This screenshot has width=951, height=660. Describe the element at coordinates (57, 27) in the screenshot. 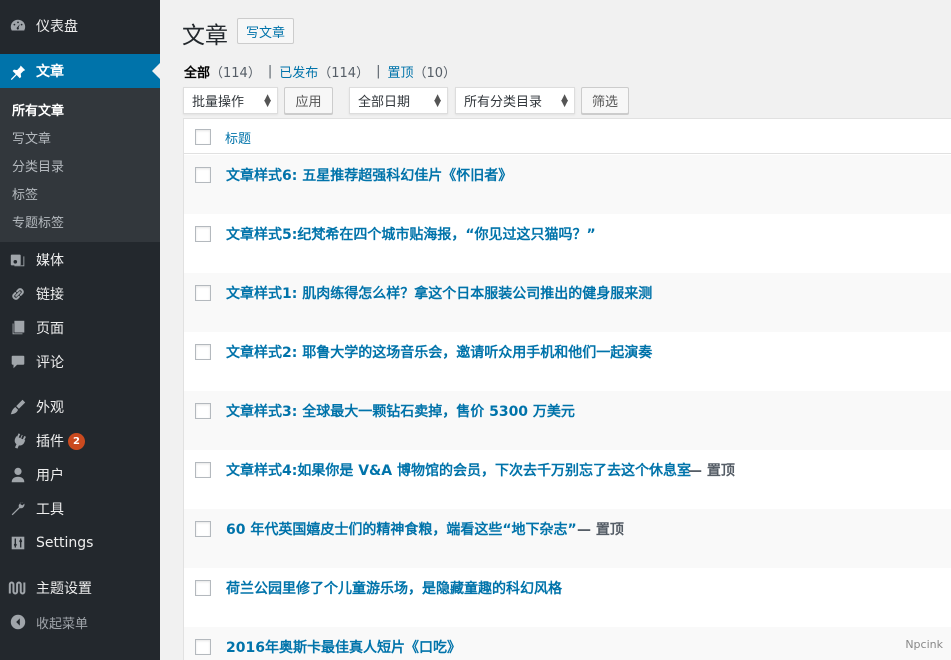

I see `menu-label: 仪表盘` at that location.